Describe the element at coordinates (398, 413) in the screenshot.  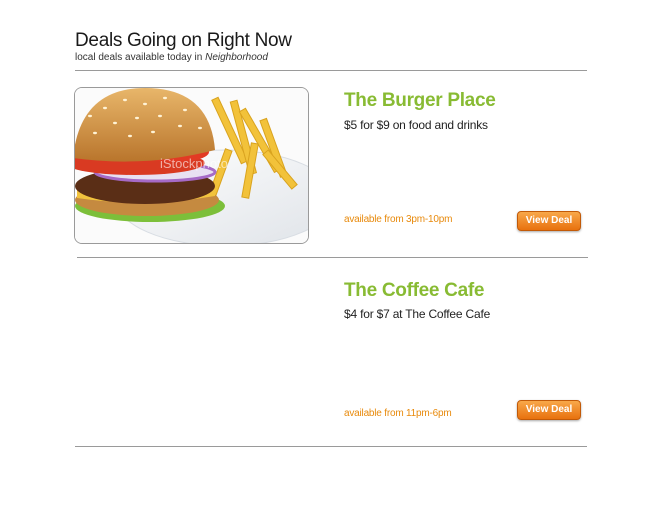
I see `deal-availability: available from 11pm-6pm` at that location.